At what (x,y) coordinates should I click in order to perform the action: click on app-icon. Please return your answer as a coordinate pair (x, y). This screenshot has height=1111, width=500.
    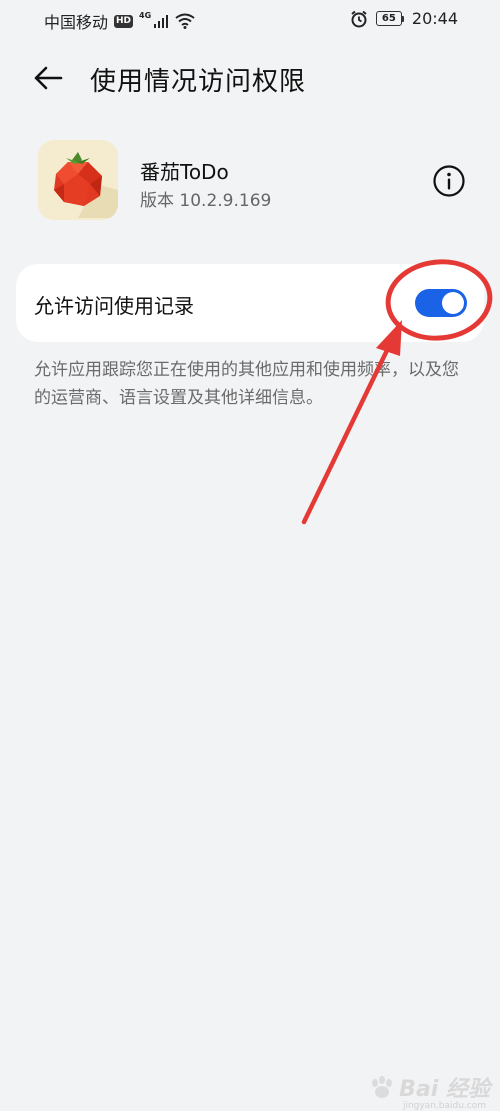
    Looking at the image, I should click on (78, 180).